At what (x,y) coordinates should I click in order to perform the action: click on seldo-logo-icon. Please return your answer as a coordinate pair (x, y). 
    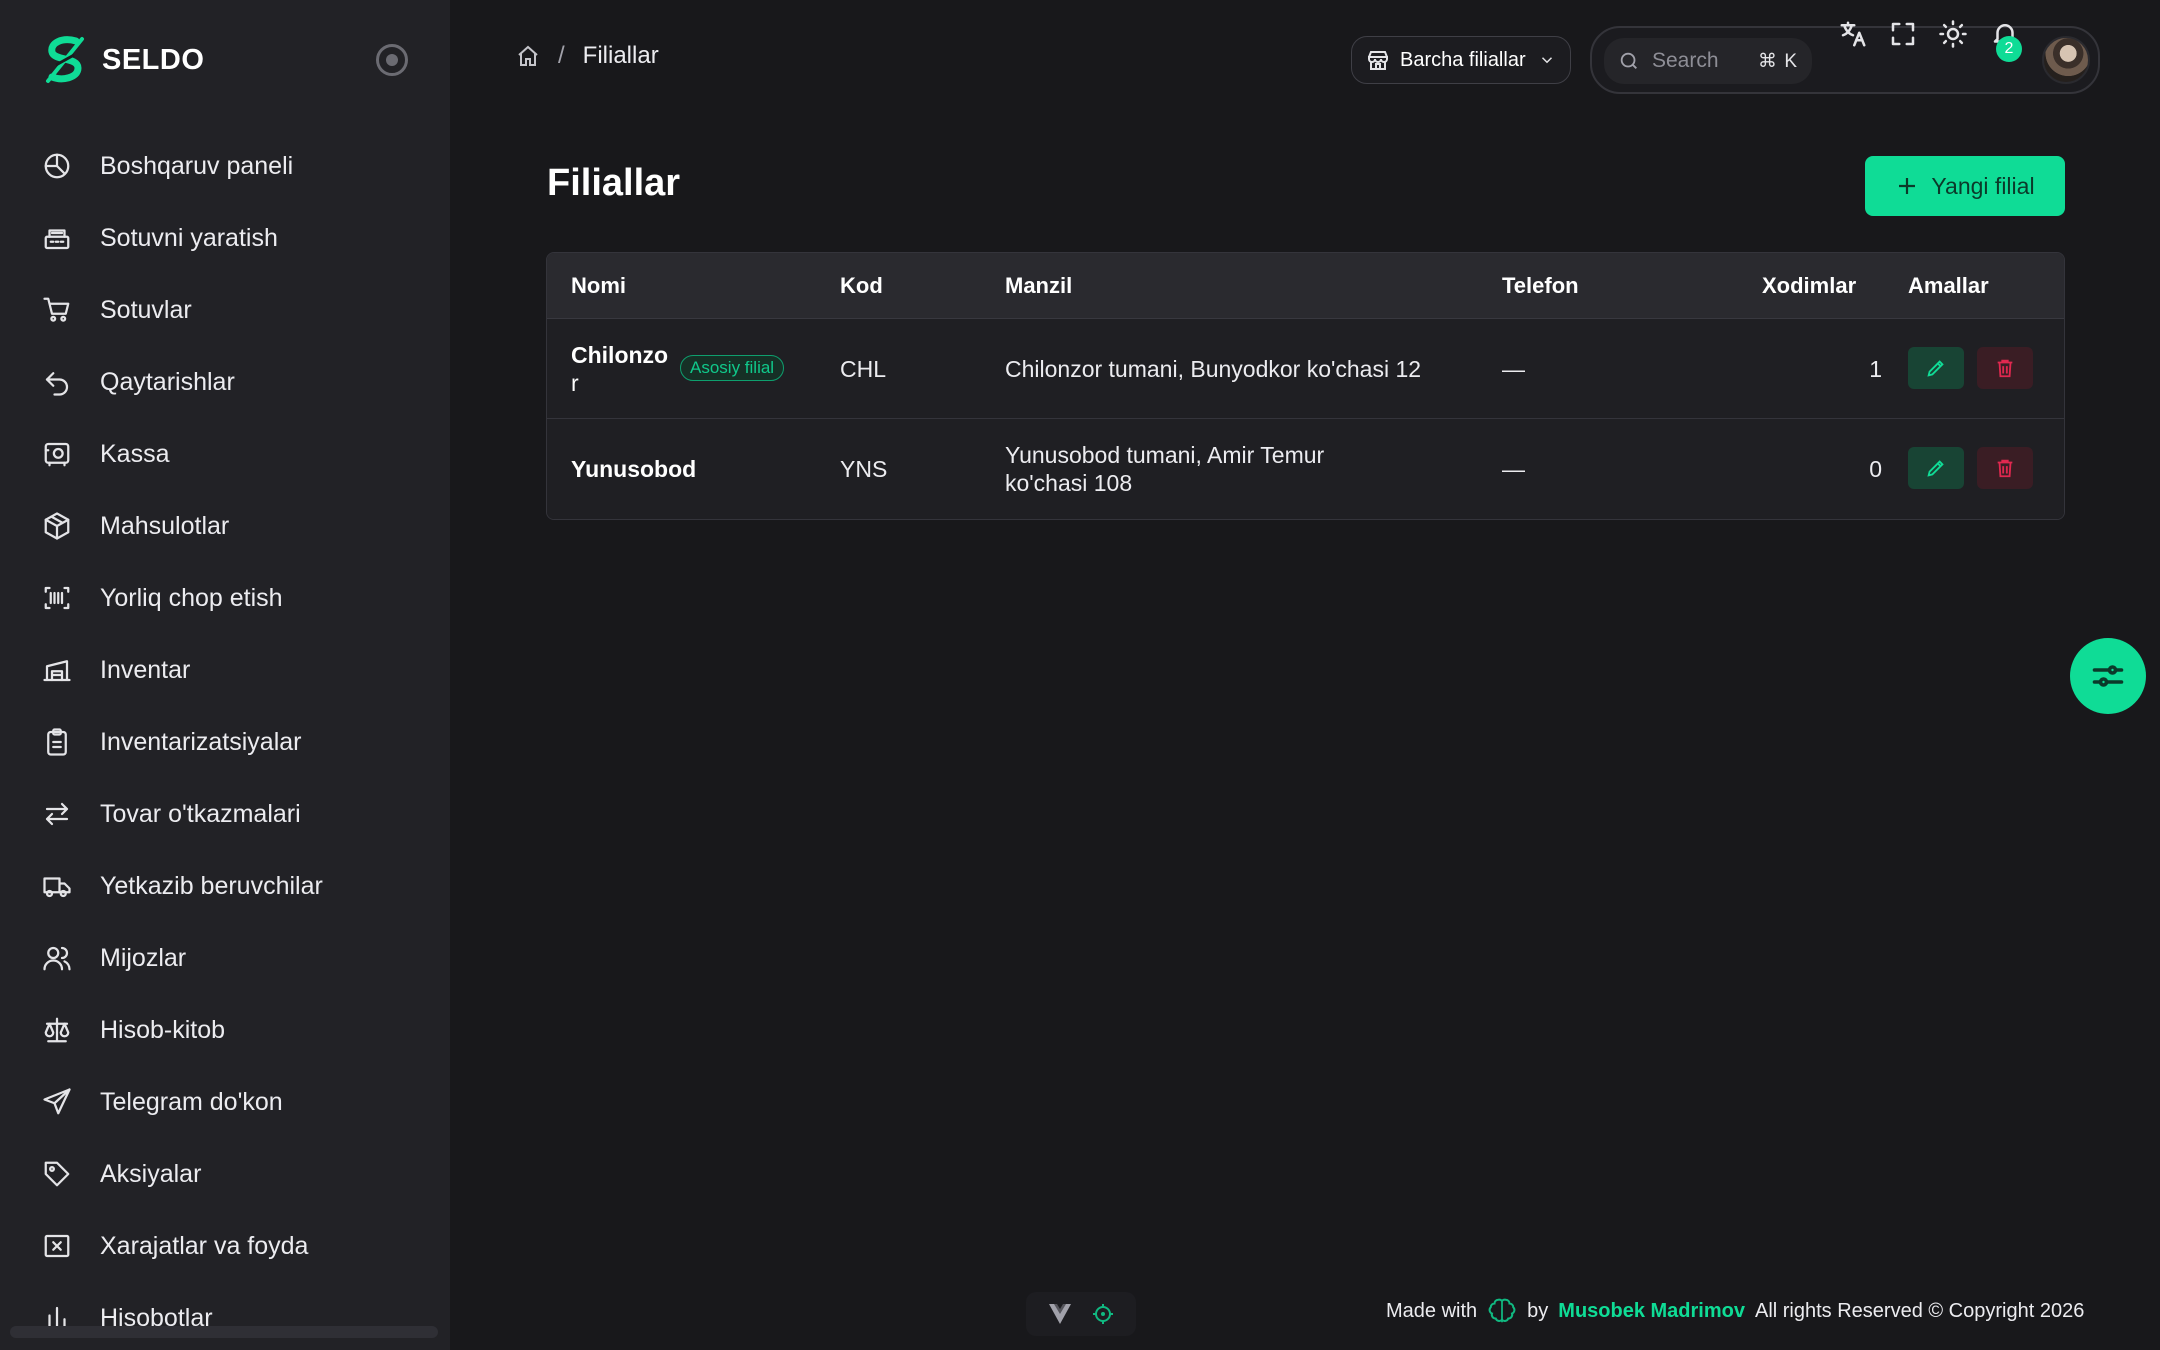
    Looking at the image, I should click on (65, 59).